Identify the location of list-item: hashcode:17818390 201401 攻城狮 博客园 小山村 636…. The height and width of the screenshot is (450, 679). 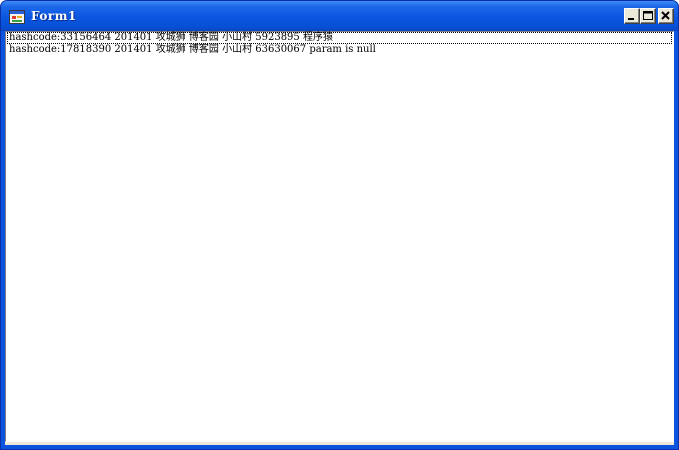
(339, 50).